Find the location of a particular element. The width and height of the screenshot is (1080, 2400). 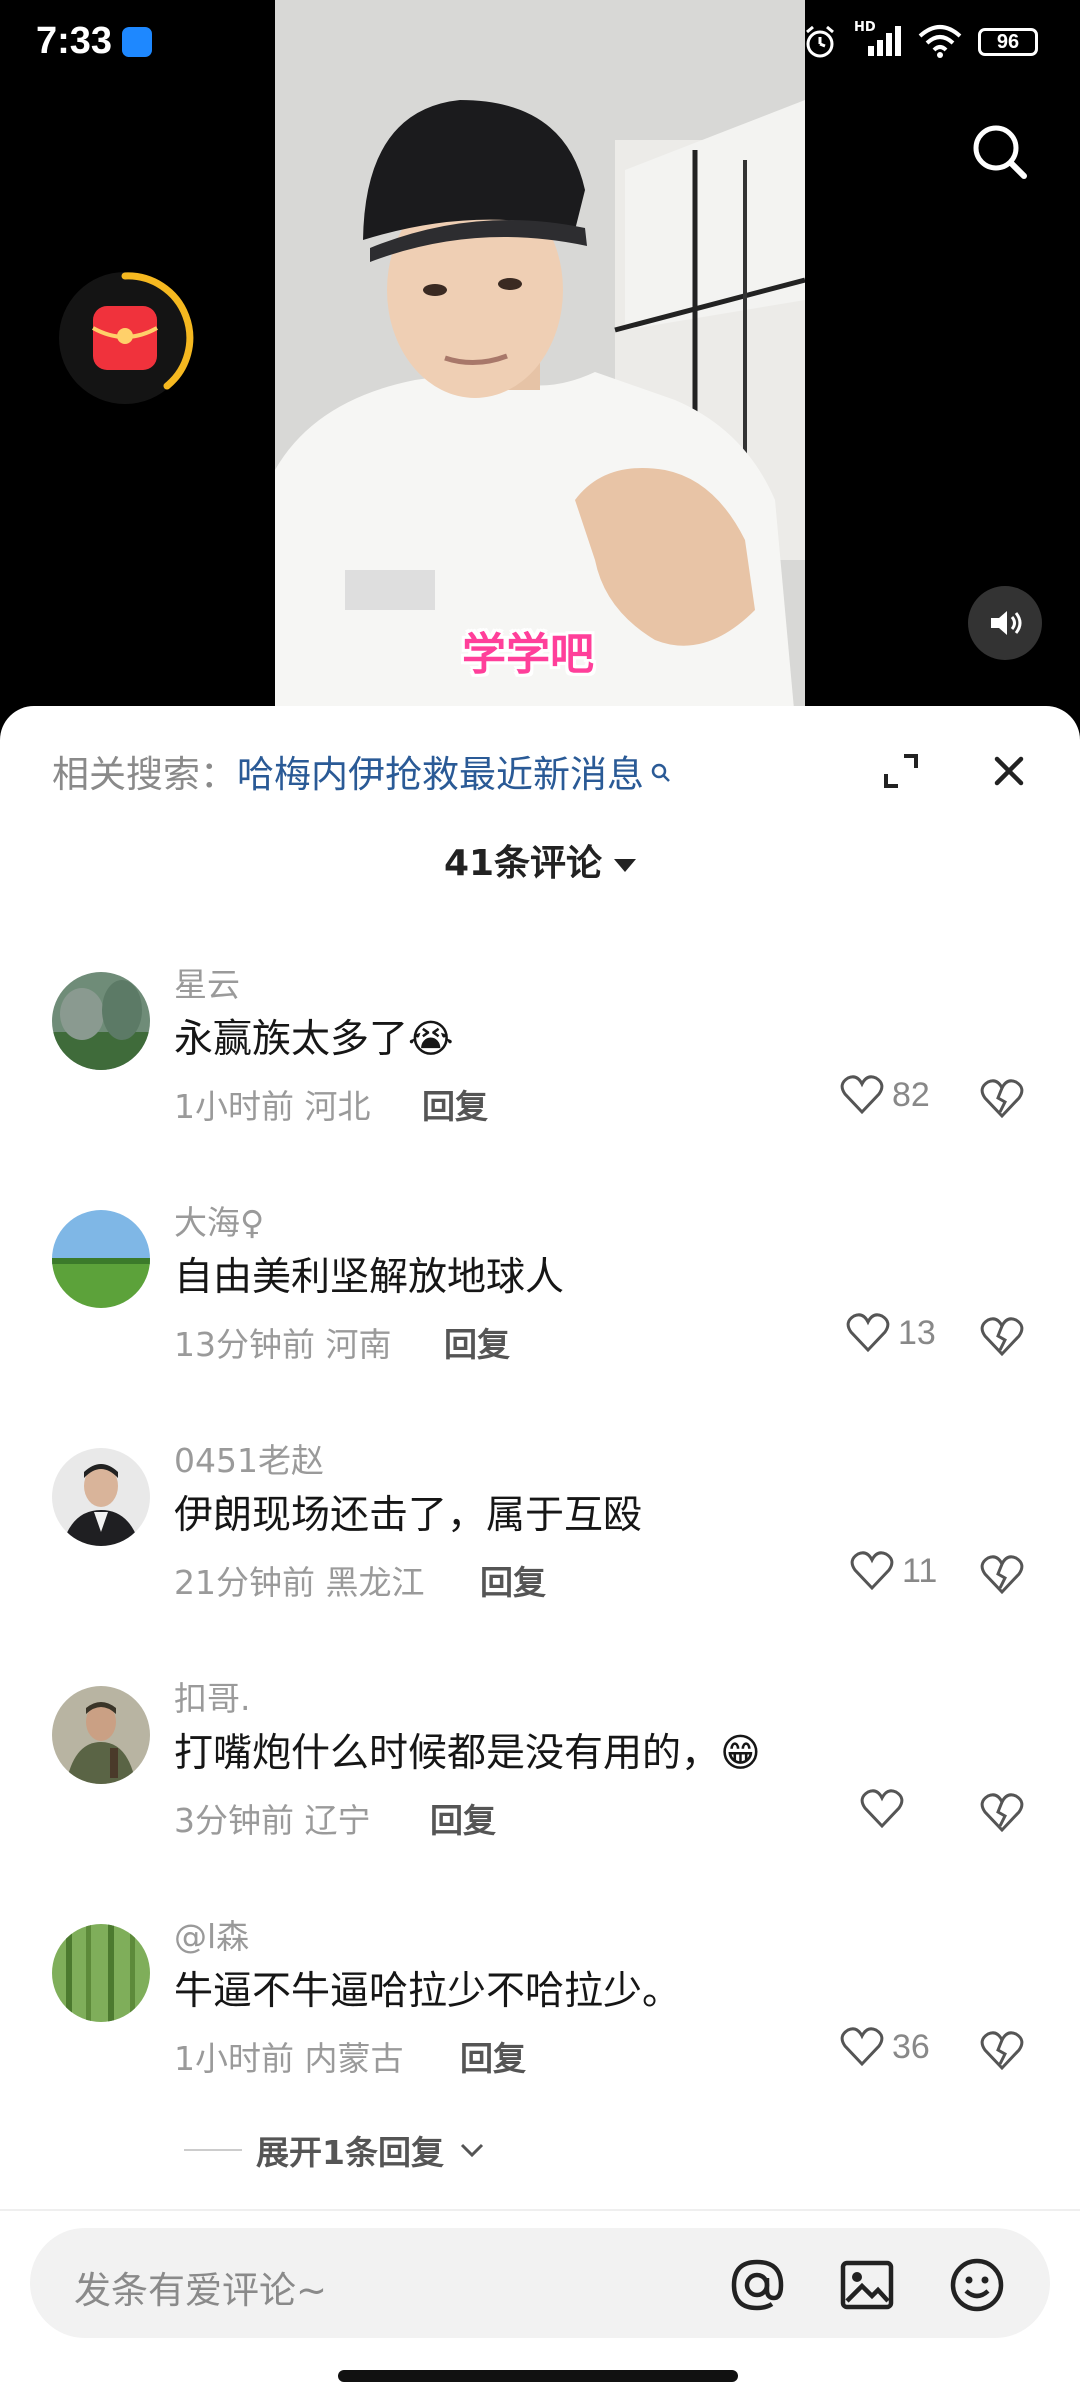

related-search: 相关搜索：哈梅内伊抢救最近新消息 is located at coordinates (362, 771).